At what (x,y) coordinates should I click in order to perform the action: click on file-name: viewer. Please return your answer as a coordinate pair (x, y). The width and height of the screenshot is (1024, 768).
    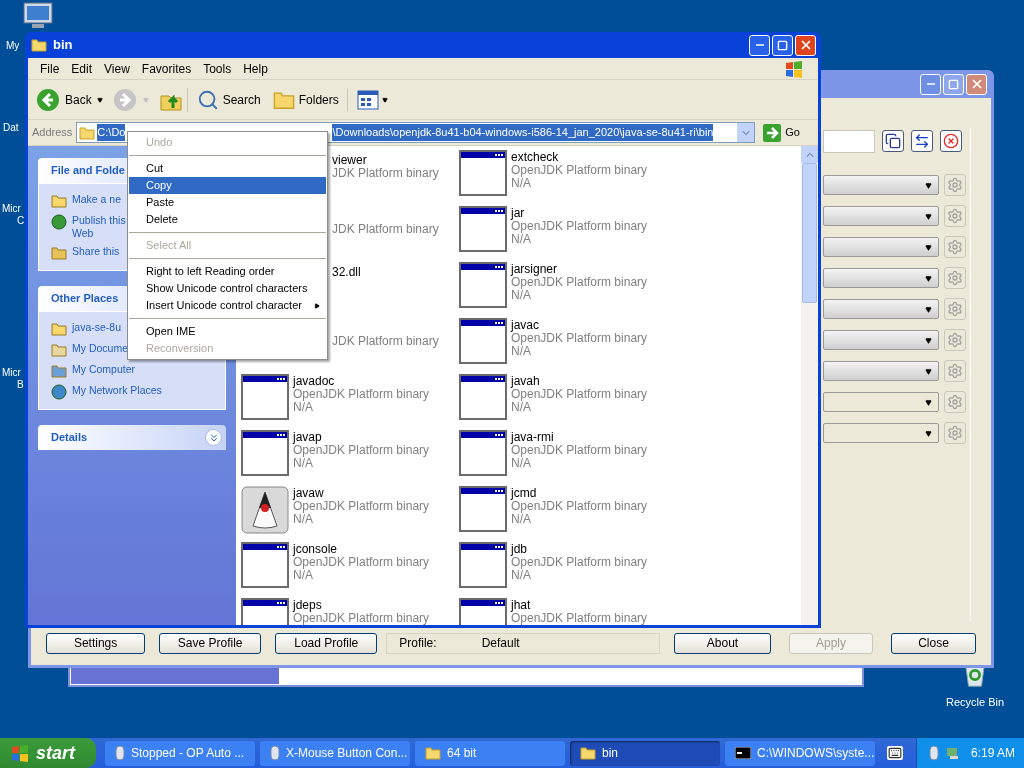
    Looking at the image, I should click on (349, 160).